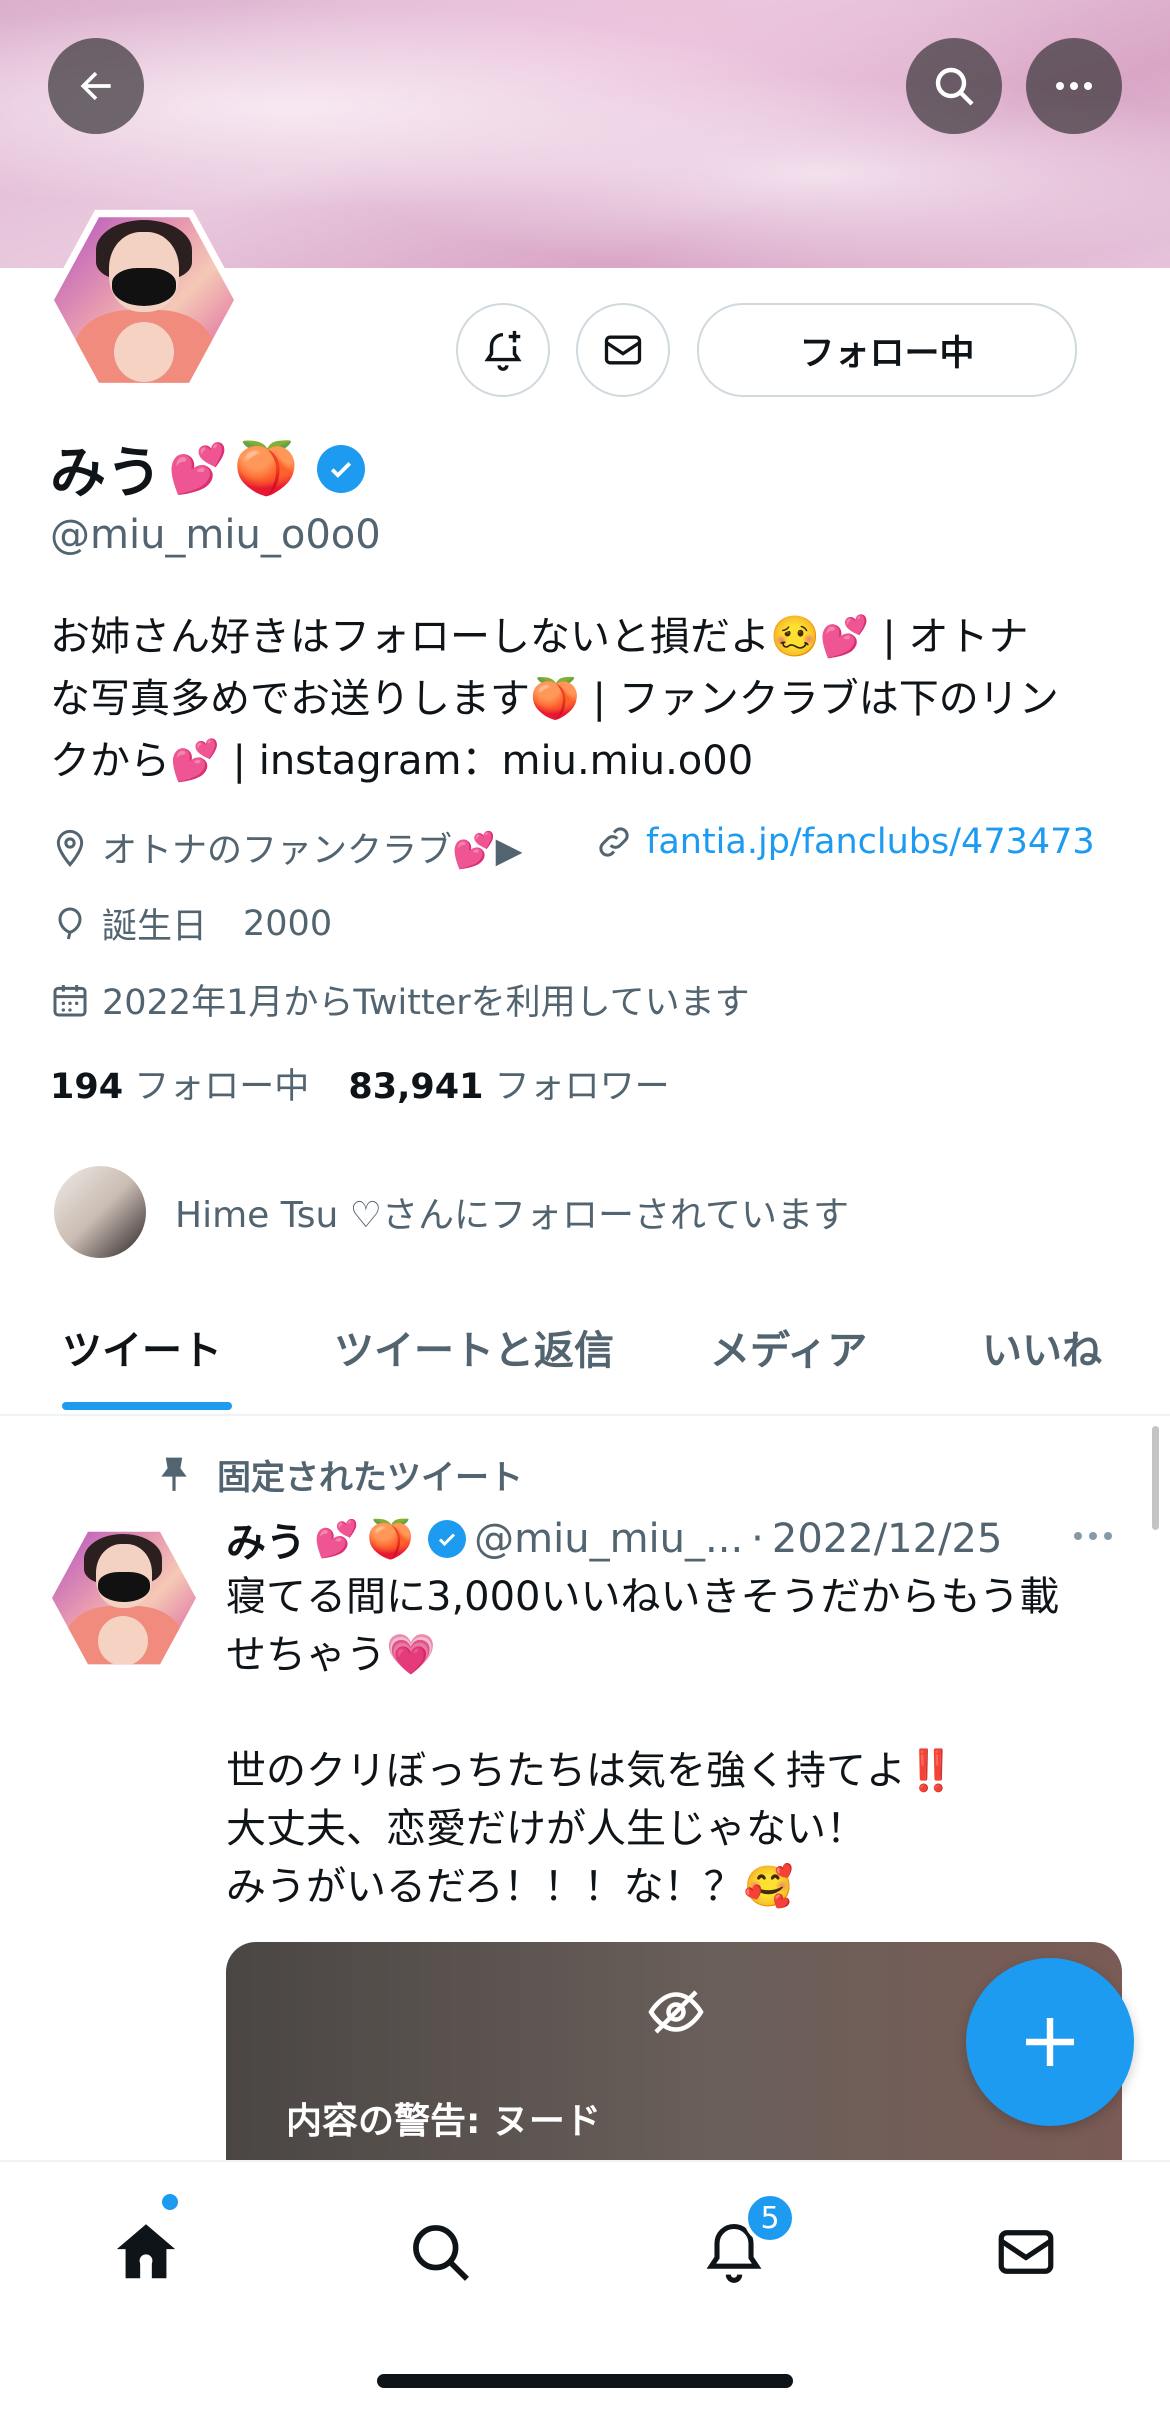  I want to click on followers-stat: 83,941 フォロワー, so click(508, 1087).